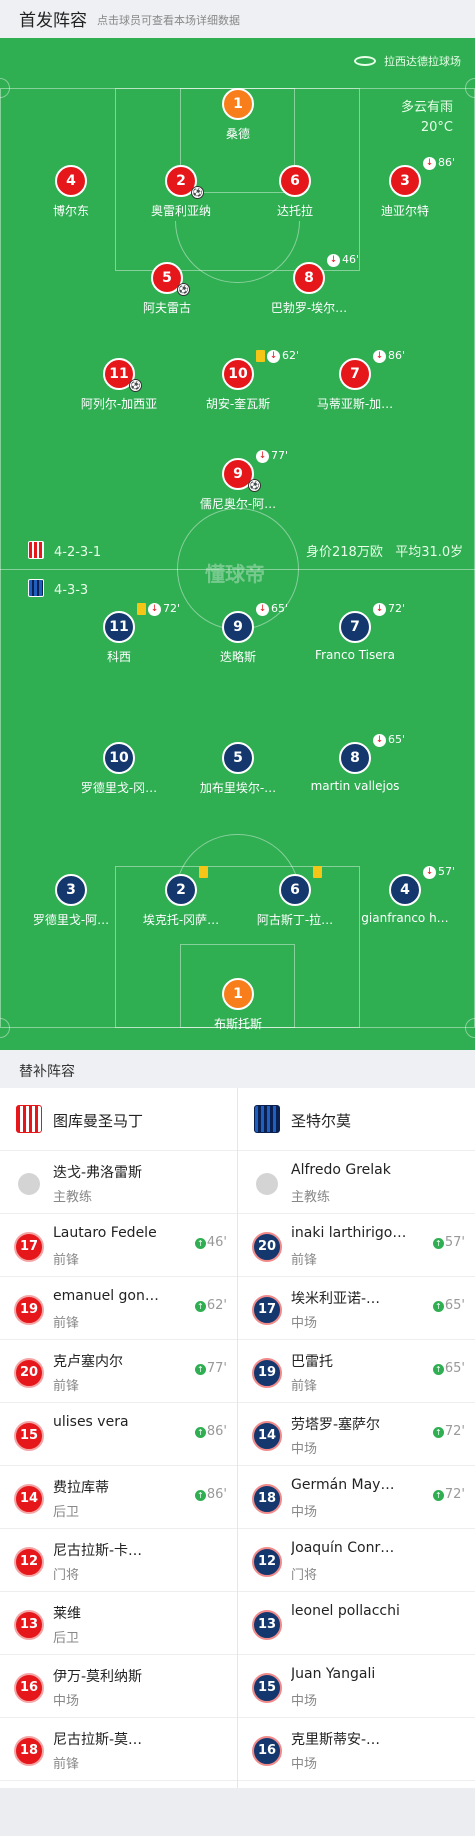 The width and height of the screenshot is (475, 1836). I want to click on home-team-row: 图库曼圣马丁, so click(118, 1119).